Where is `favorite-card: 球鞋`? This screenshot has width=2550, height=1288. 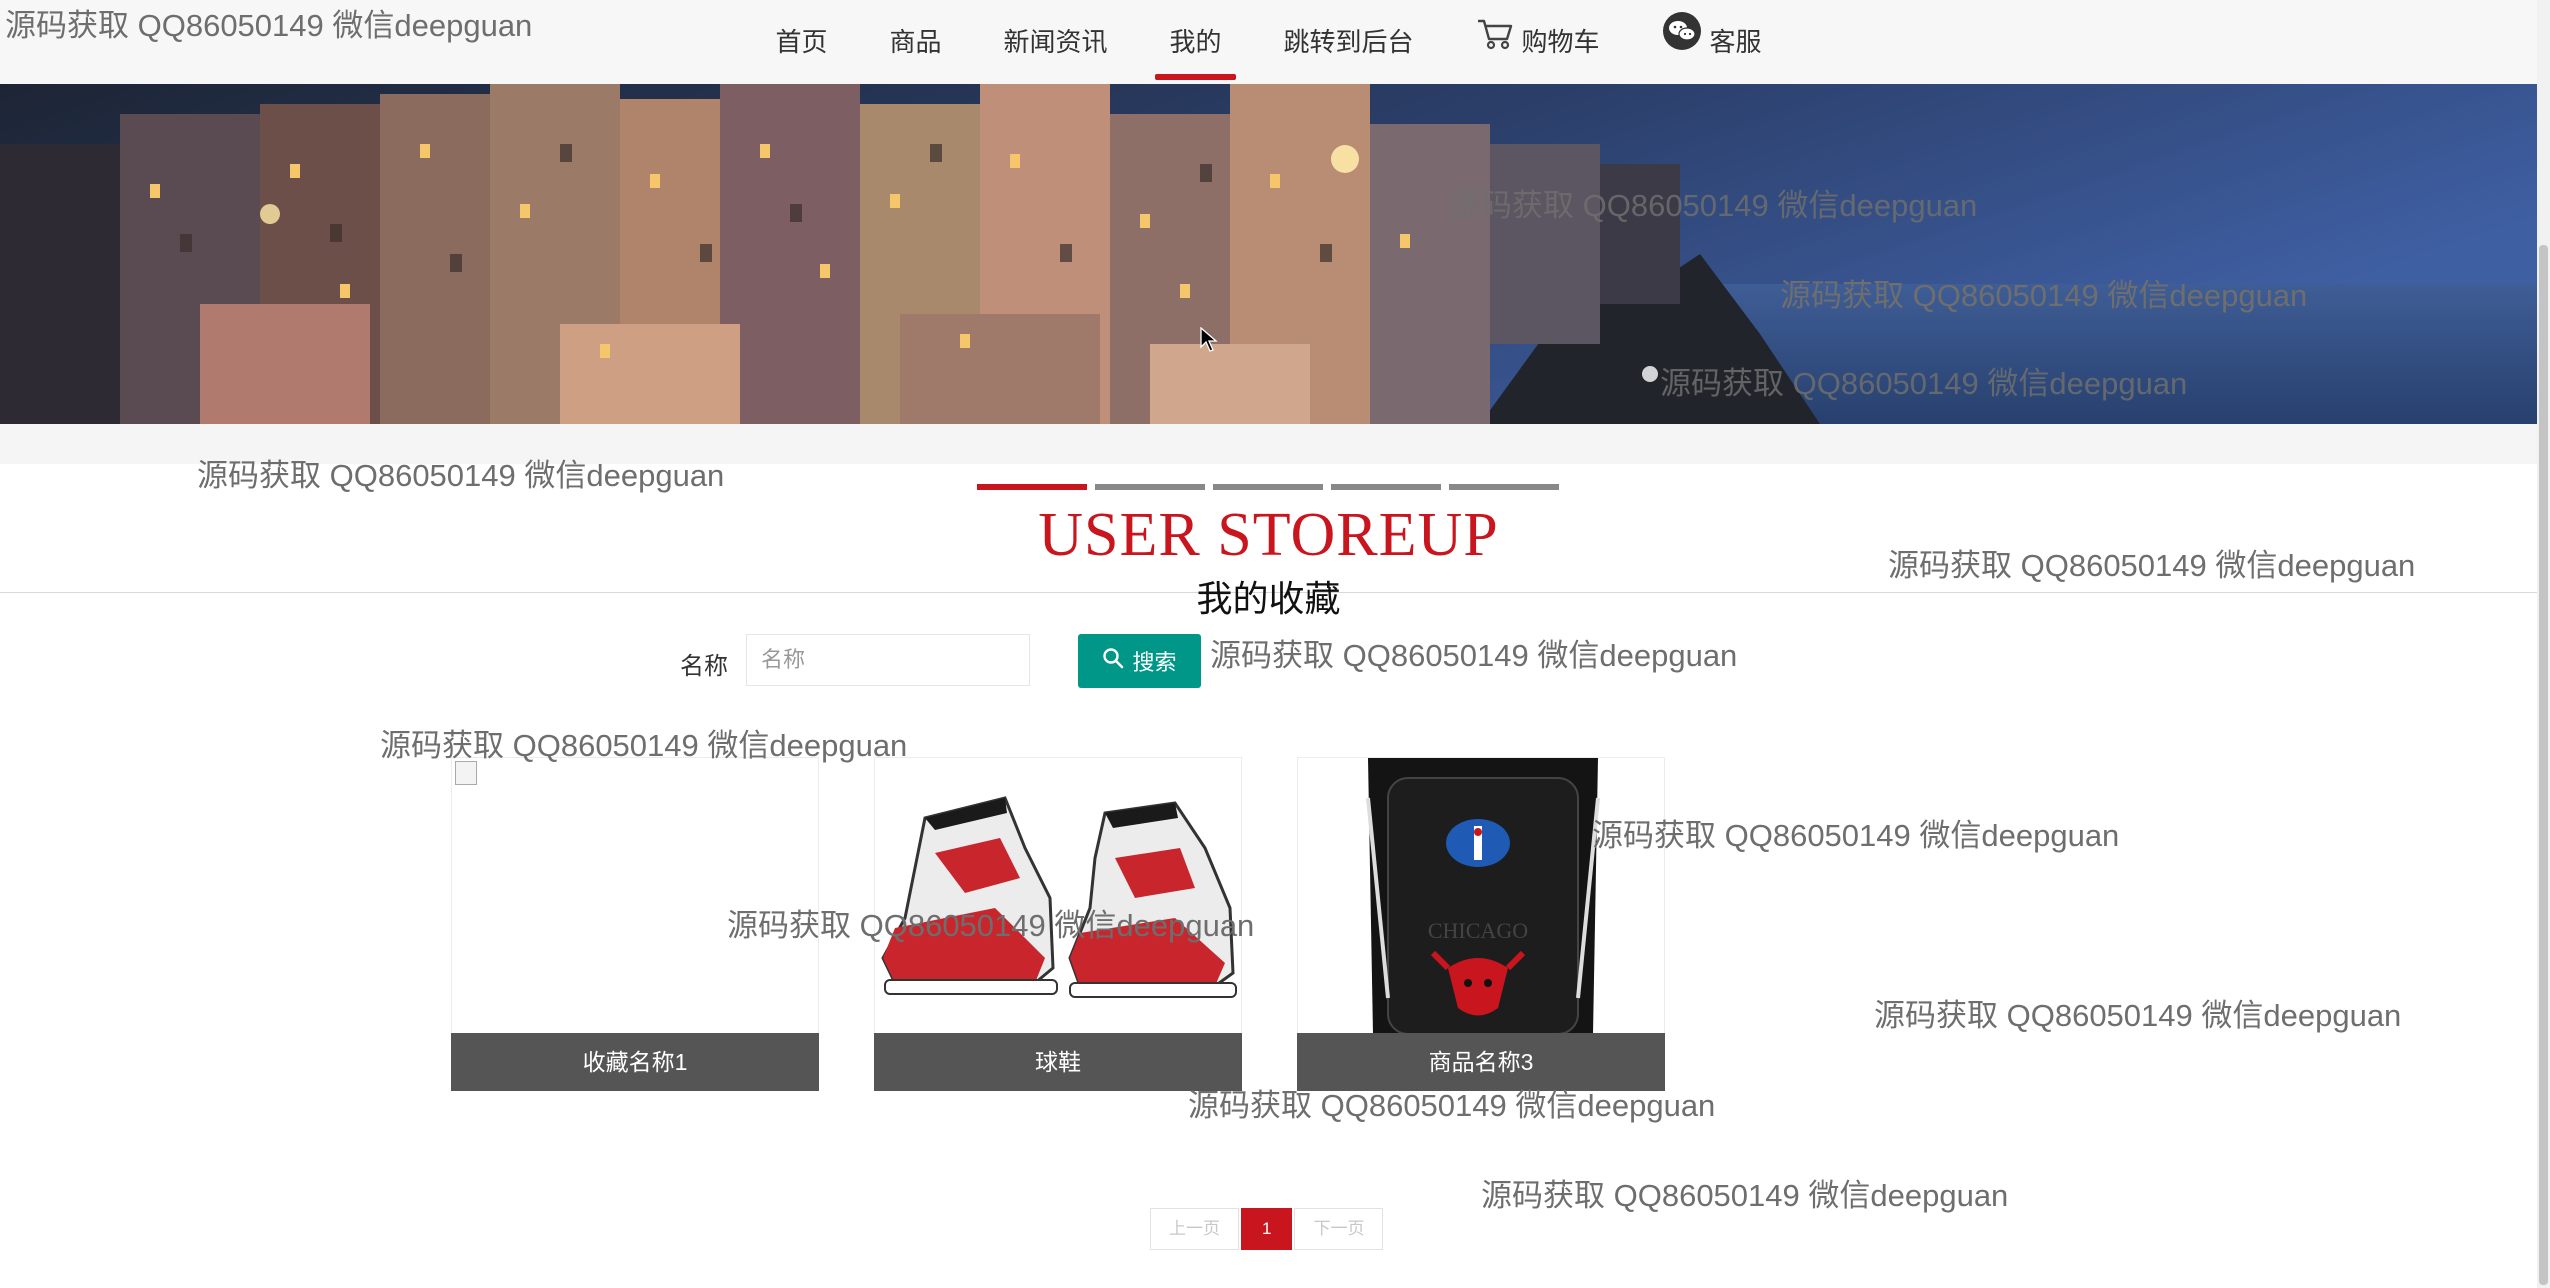 favorite-card: 球鞋 is located at coordinates (1058, 924).